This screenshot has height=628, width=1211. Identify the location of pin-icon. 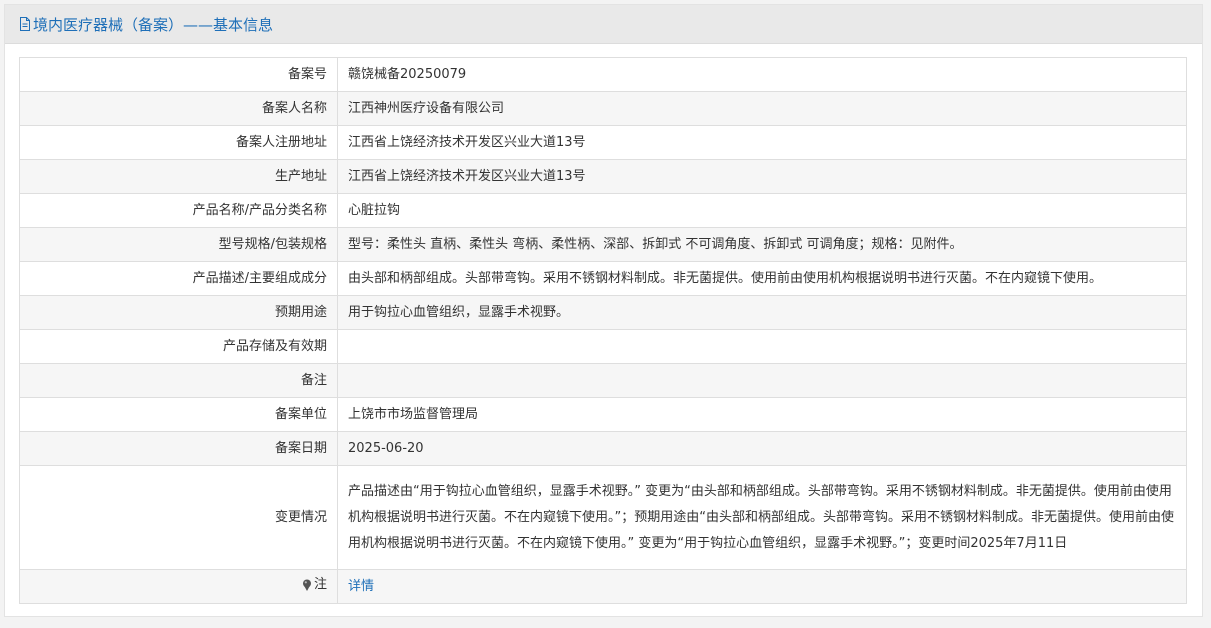
(306, 585).